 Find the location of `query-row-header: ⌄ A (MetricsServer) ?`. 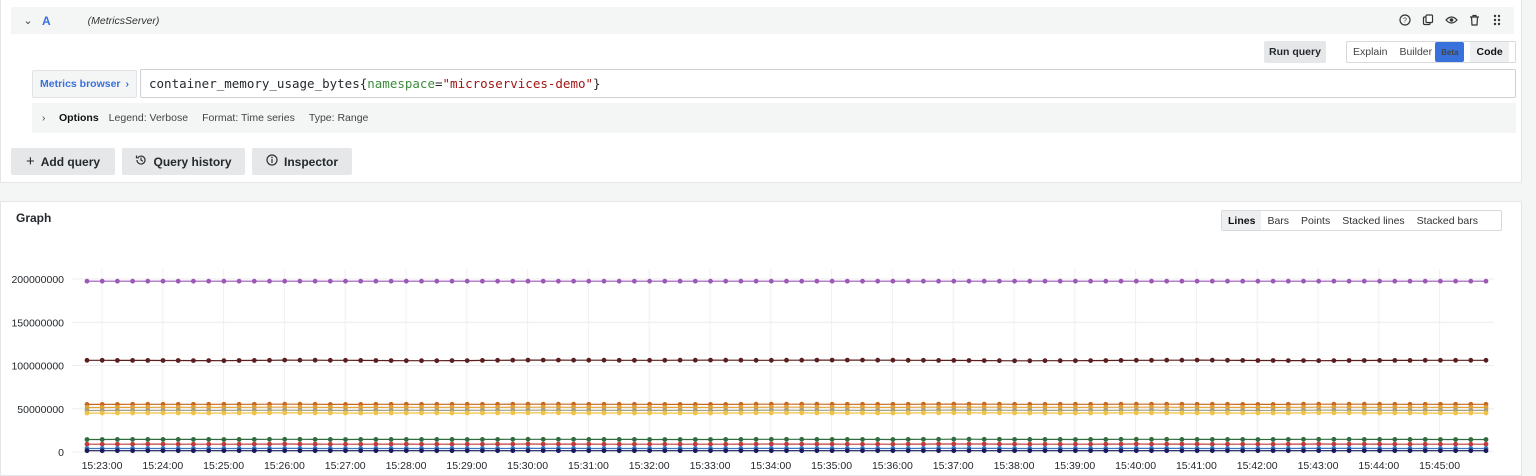

query-row-header: ⌄ A (MetricsServer) ? is located at coordinates (762, 20).